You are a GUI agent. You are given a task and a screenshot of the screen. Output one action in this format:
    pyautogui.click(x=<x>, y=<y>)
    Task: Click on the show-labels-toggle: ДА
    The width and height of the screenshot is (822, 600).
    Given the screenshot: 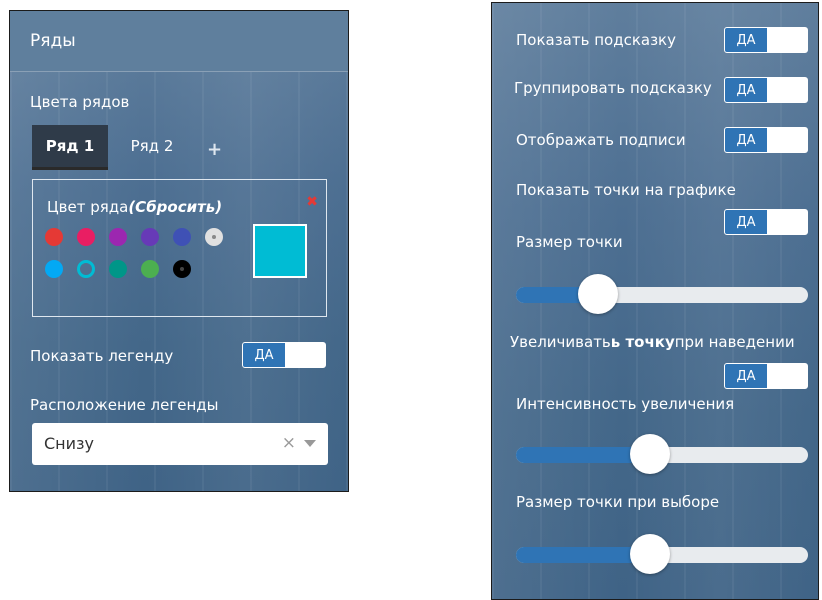 What is the action you would take?
    pyautogui.click(x=766, y=140)
    